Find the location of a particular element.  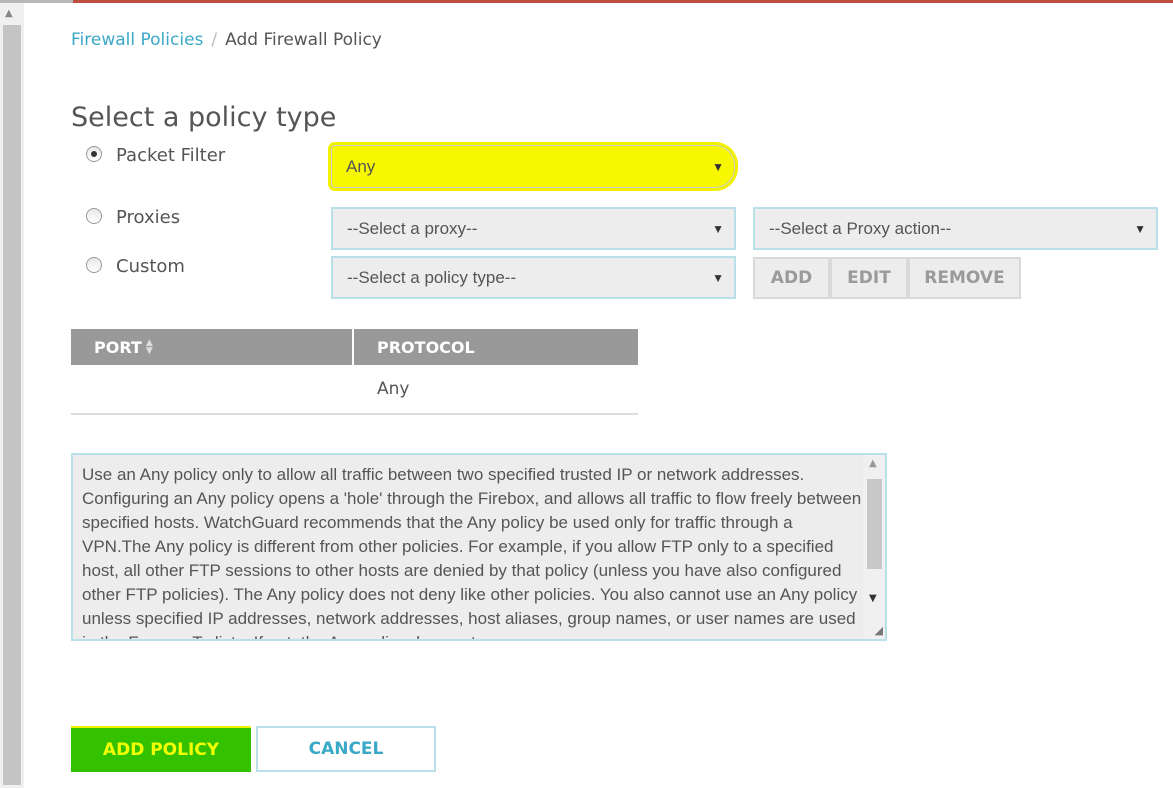

breadcrumb-current: Add Firewall Policy is located at coordinates (303, 40).